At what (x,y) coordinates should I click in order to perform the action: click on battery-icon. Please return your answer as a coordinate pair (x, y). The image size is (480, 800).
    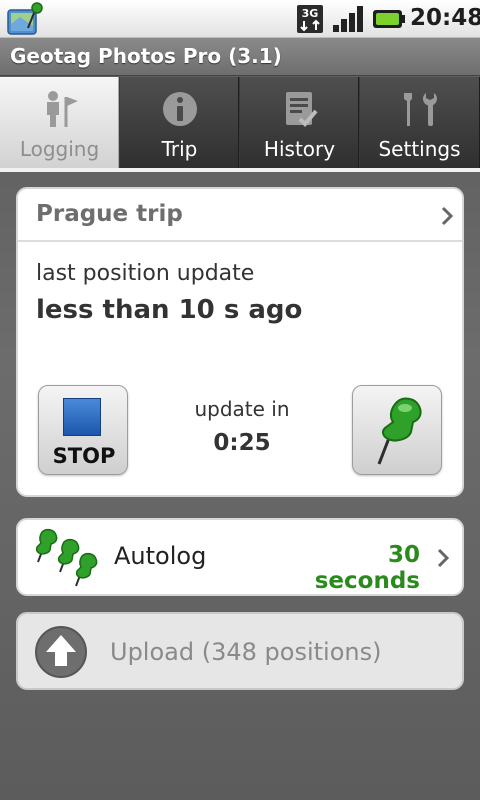
    Looking at the image, I should click on (389, 19).